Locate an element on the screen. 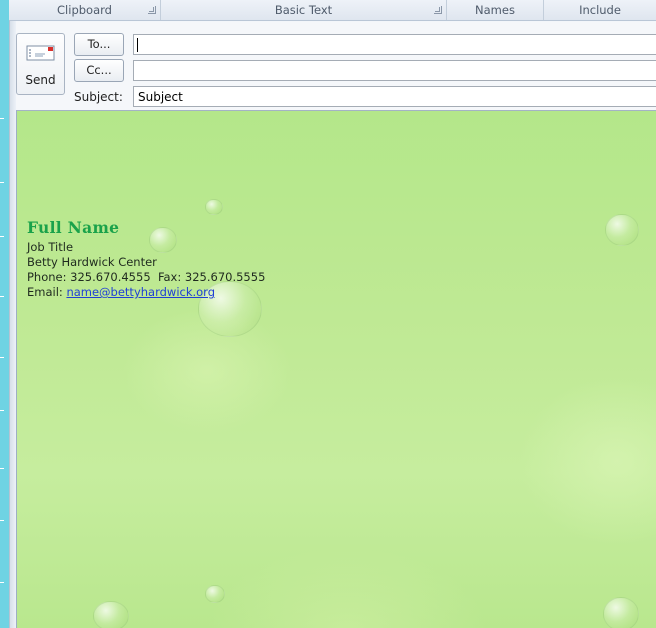 This screenshot has width=656, height=628. phone-label: Phone: is located at coordinates (47, 277).